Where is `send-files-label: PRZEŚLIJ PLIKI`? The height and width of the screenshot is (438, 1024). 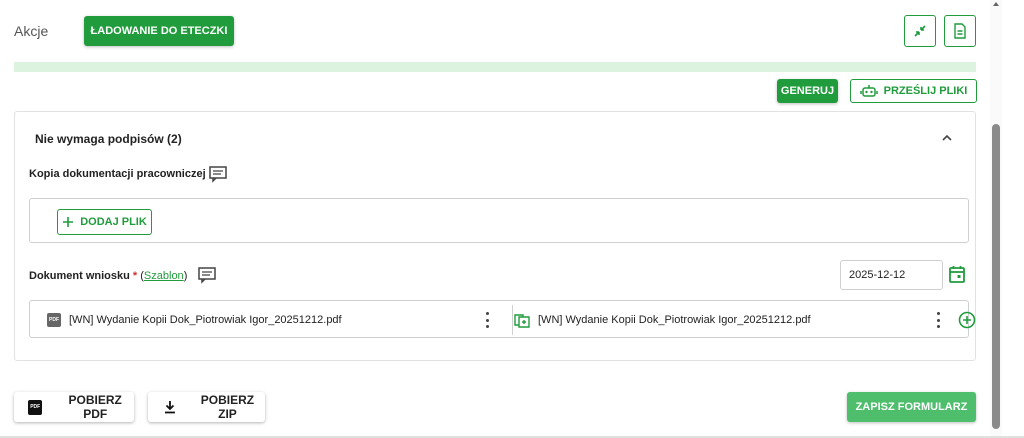 send-files-label: PRZEŚLIJ PLIKI is located at coordinates (925, 91).